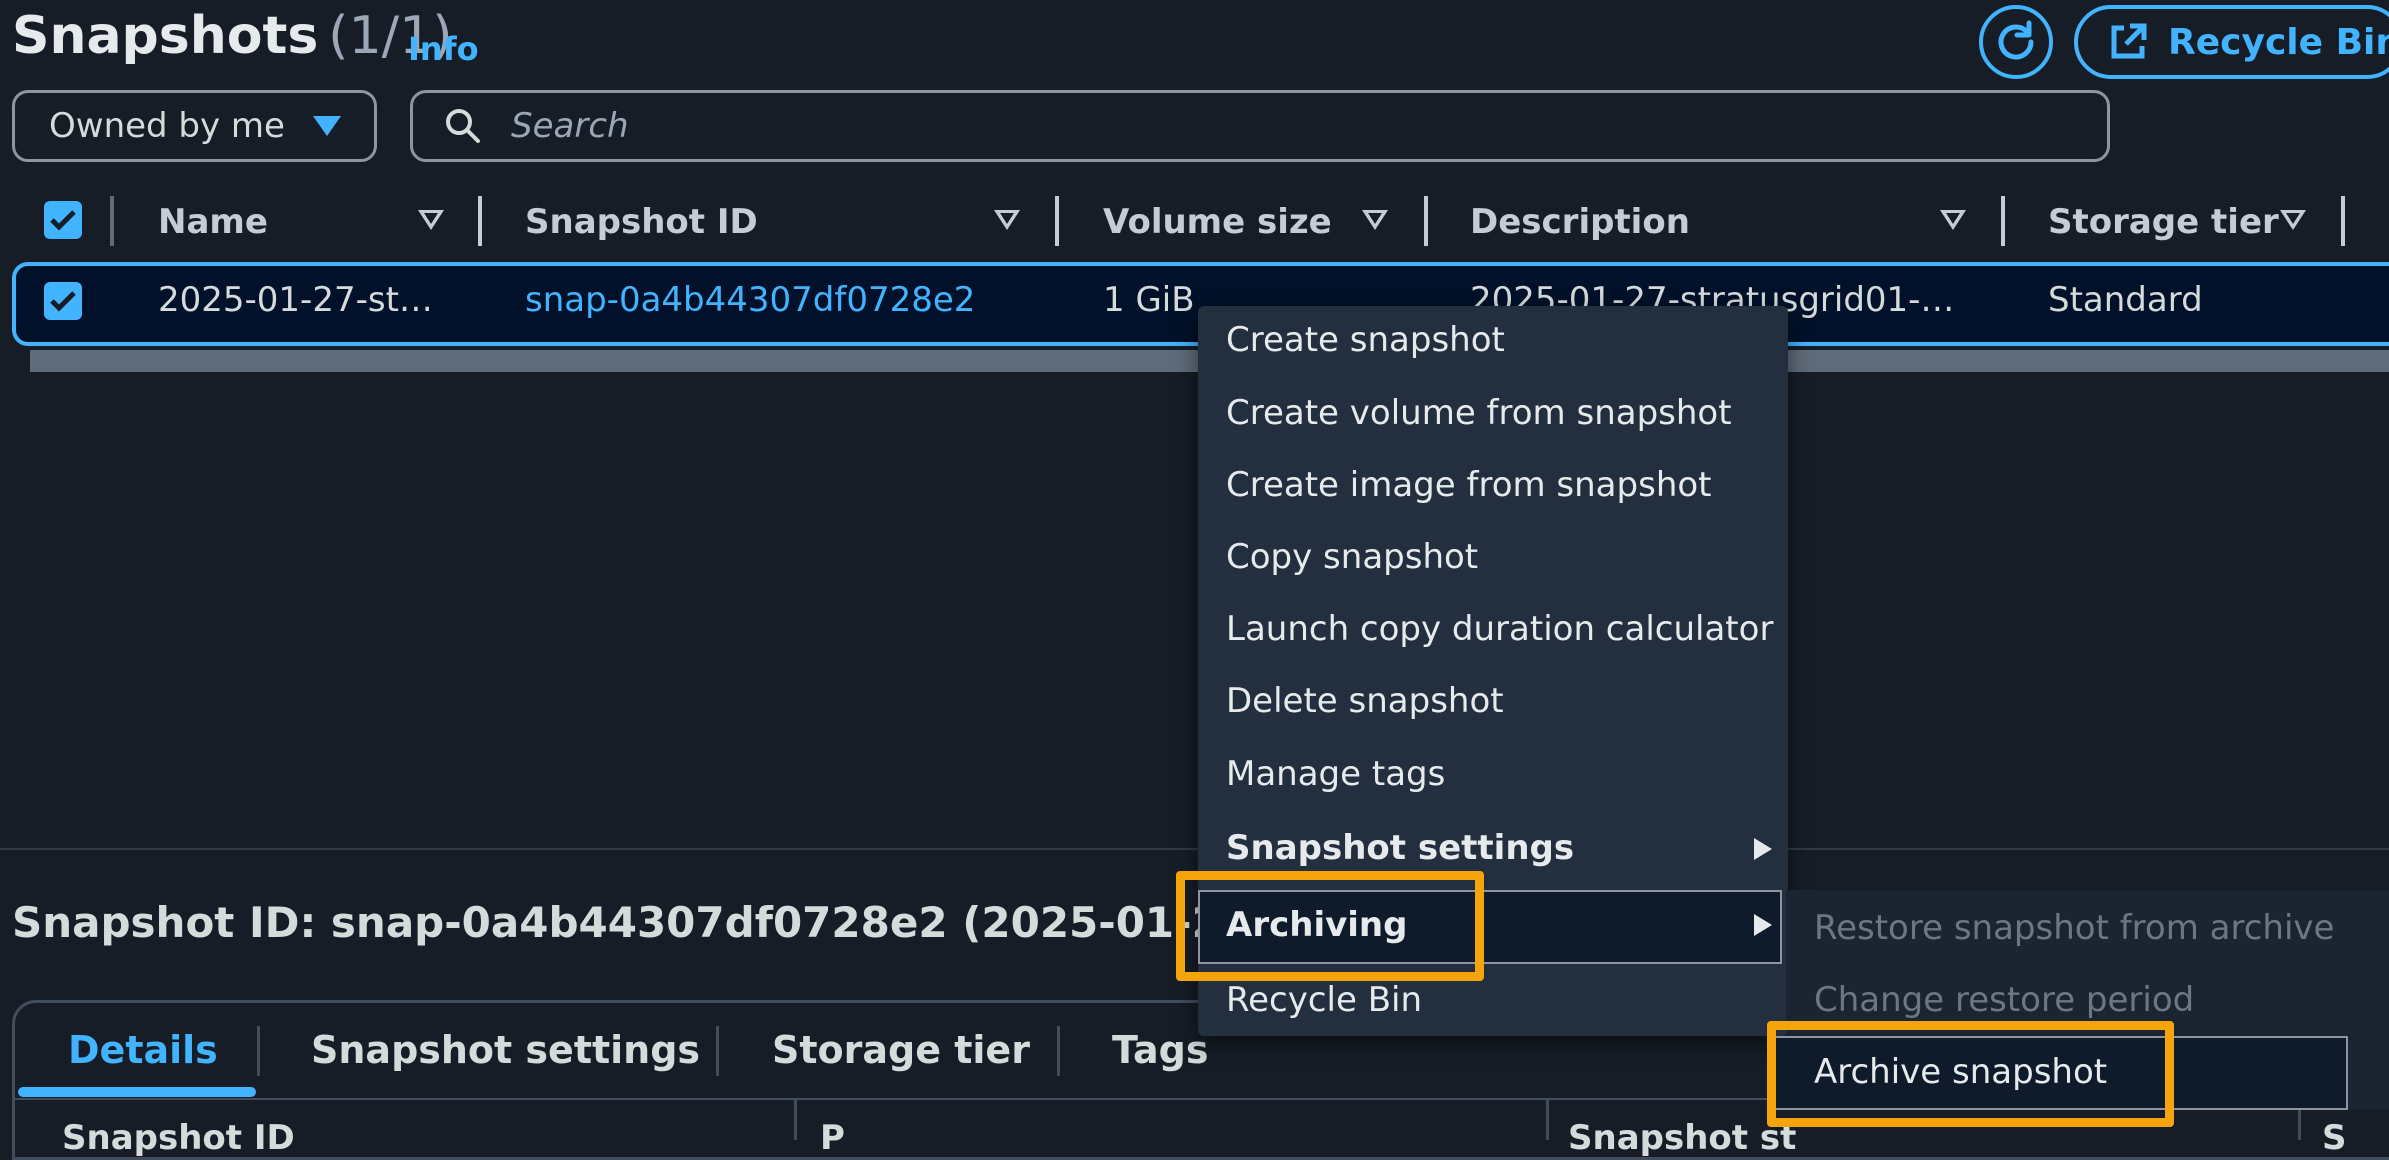 Image resolution: width=2389 pixels, height=1160 pixels. Describe the element at coordinates (1365, 701) in the screenshot. I see `menu-item-delete-snapshot: Delete snapshot` at that location.